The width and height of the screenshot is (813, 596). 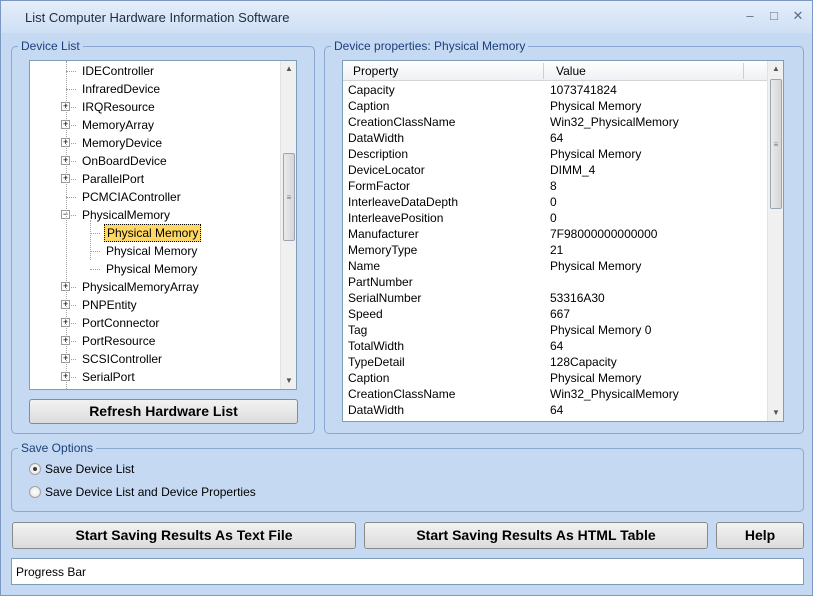 What do you see at coordinates (375, 71) in the screenshot?
I see `column-header-property: Property` at bounding box center [375, 71].